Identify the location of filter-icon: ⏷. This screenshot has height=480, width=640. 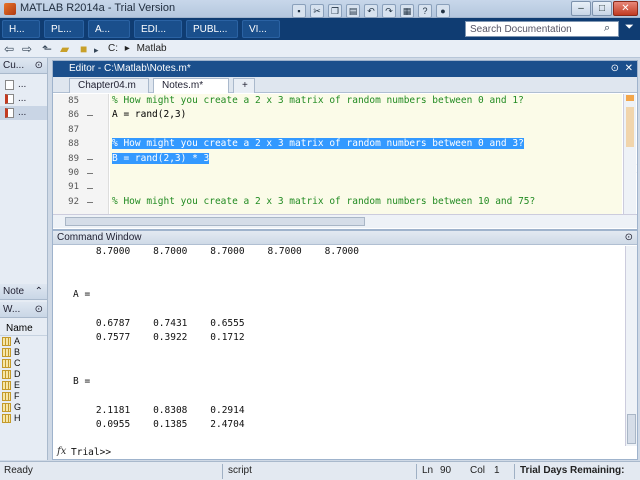
(629, 27).